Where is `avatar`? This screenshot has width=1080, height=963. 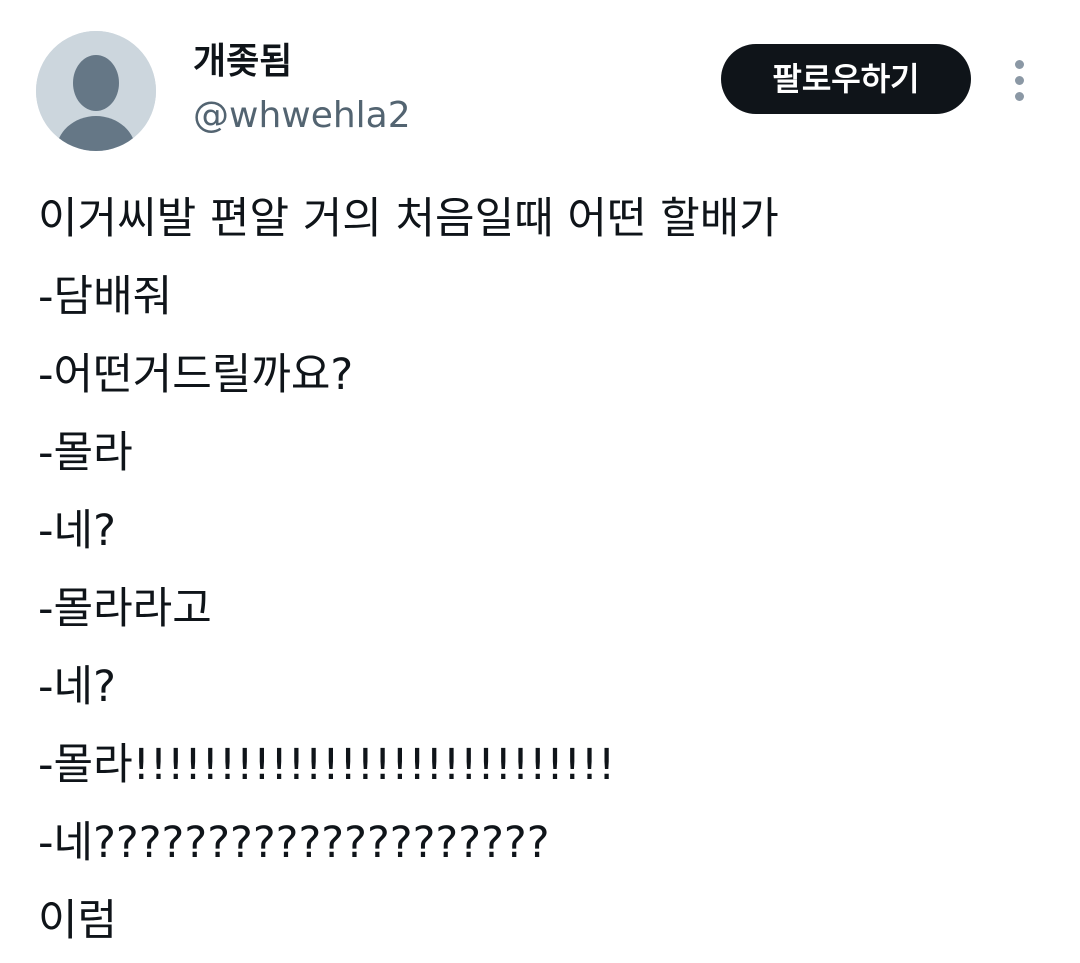 avatar is located at coordinates (96, 91).